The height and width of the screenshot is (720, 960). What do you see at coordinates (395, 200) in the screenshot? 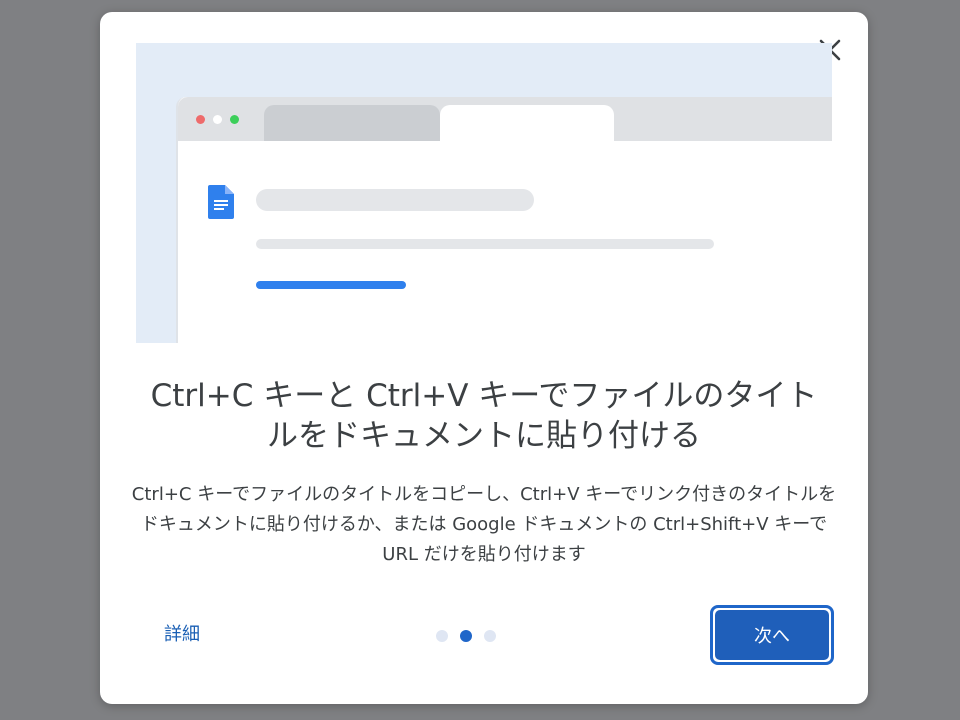
I see `title-placeholder-line` at bounding box center [395, 200].